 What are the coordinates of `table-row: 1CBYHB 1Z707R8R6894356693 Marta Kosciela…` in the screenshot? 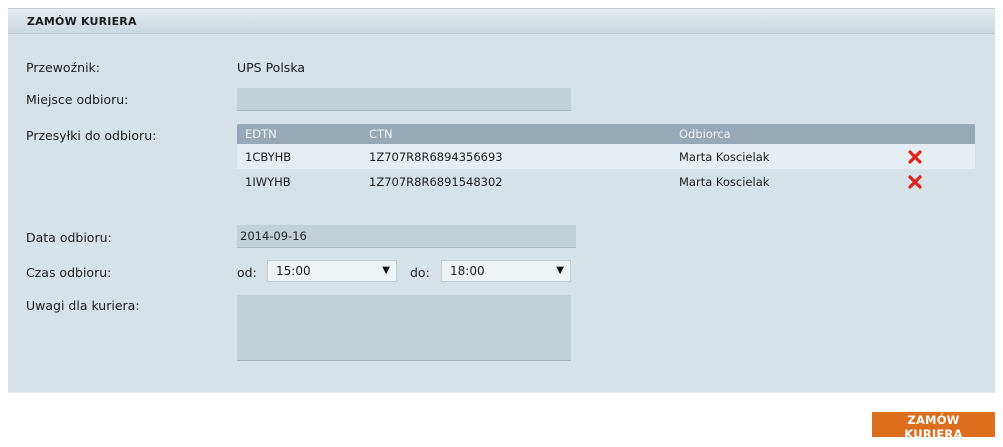 It's located at (606, 156).